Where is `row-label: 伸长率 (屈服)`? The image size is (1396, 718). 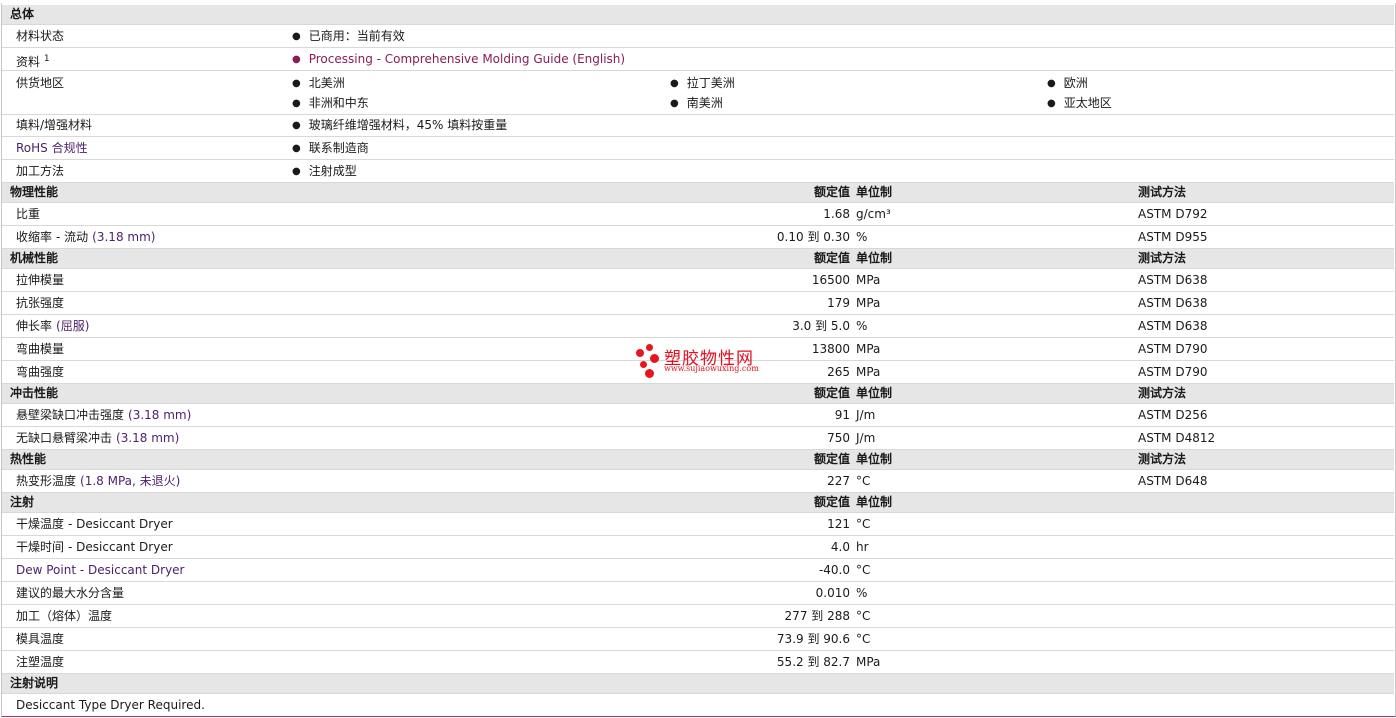
row-label: 伸长率 (屈服) is located at coordinates (52, 326).